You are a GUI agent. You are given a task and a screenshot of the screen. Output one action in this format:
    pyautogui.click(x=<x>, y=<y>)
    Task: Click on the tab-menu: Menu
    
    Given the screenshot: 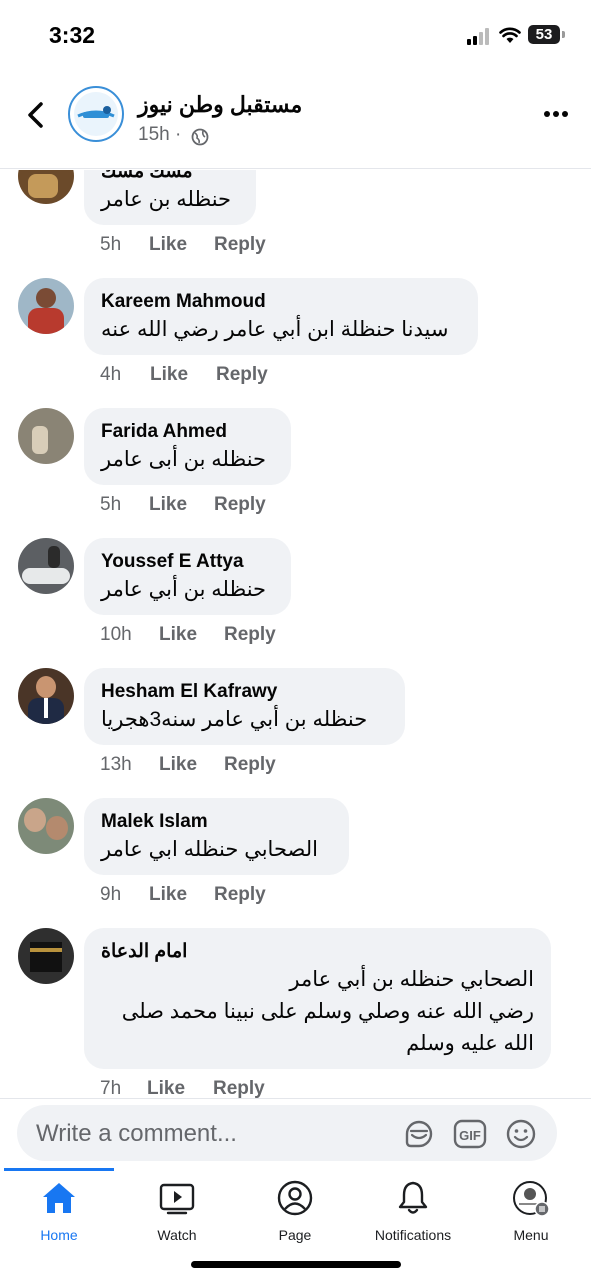 What is the action you would take?
    pyautogui.click(x=531, y=1211)
    